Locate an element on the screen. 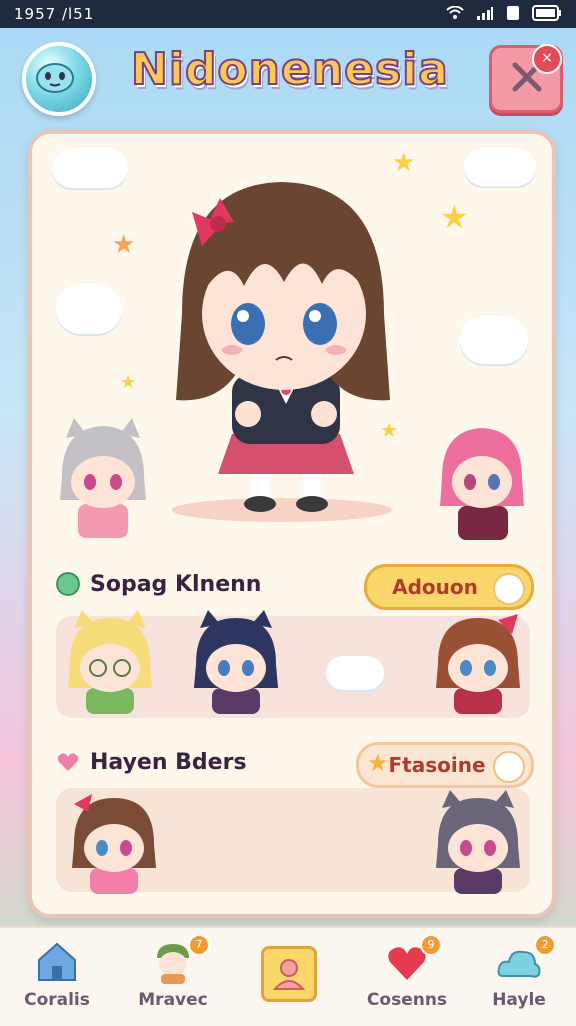  signal-icon is located at coordinates (485, 13).